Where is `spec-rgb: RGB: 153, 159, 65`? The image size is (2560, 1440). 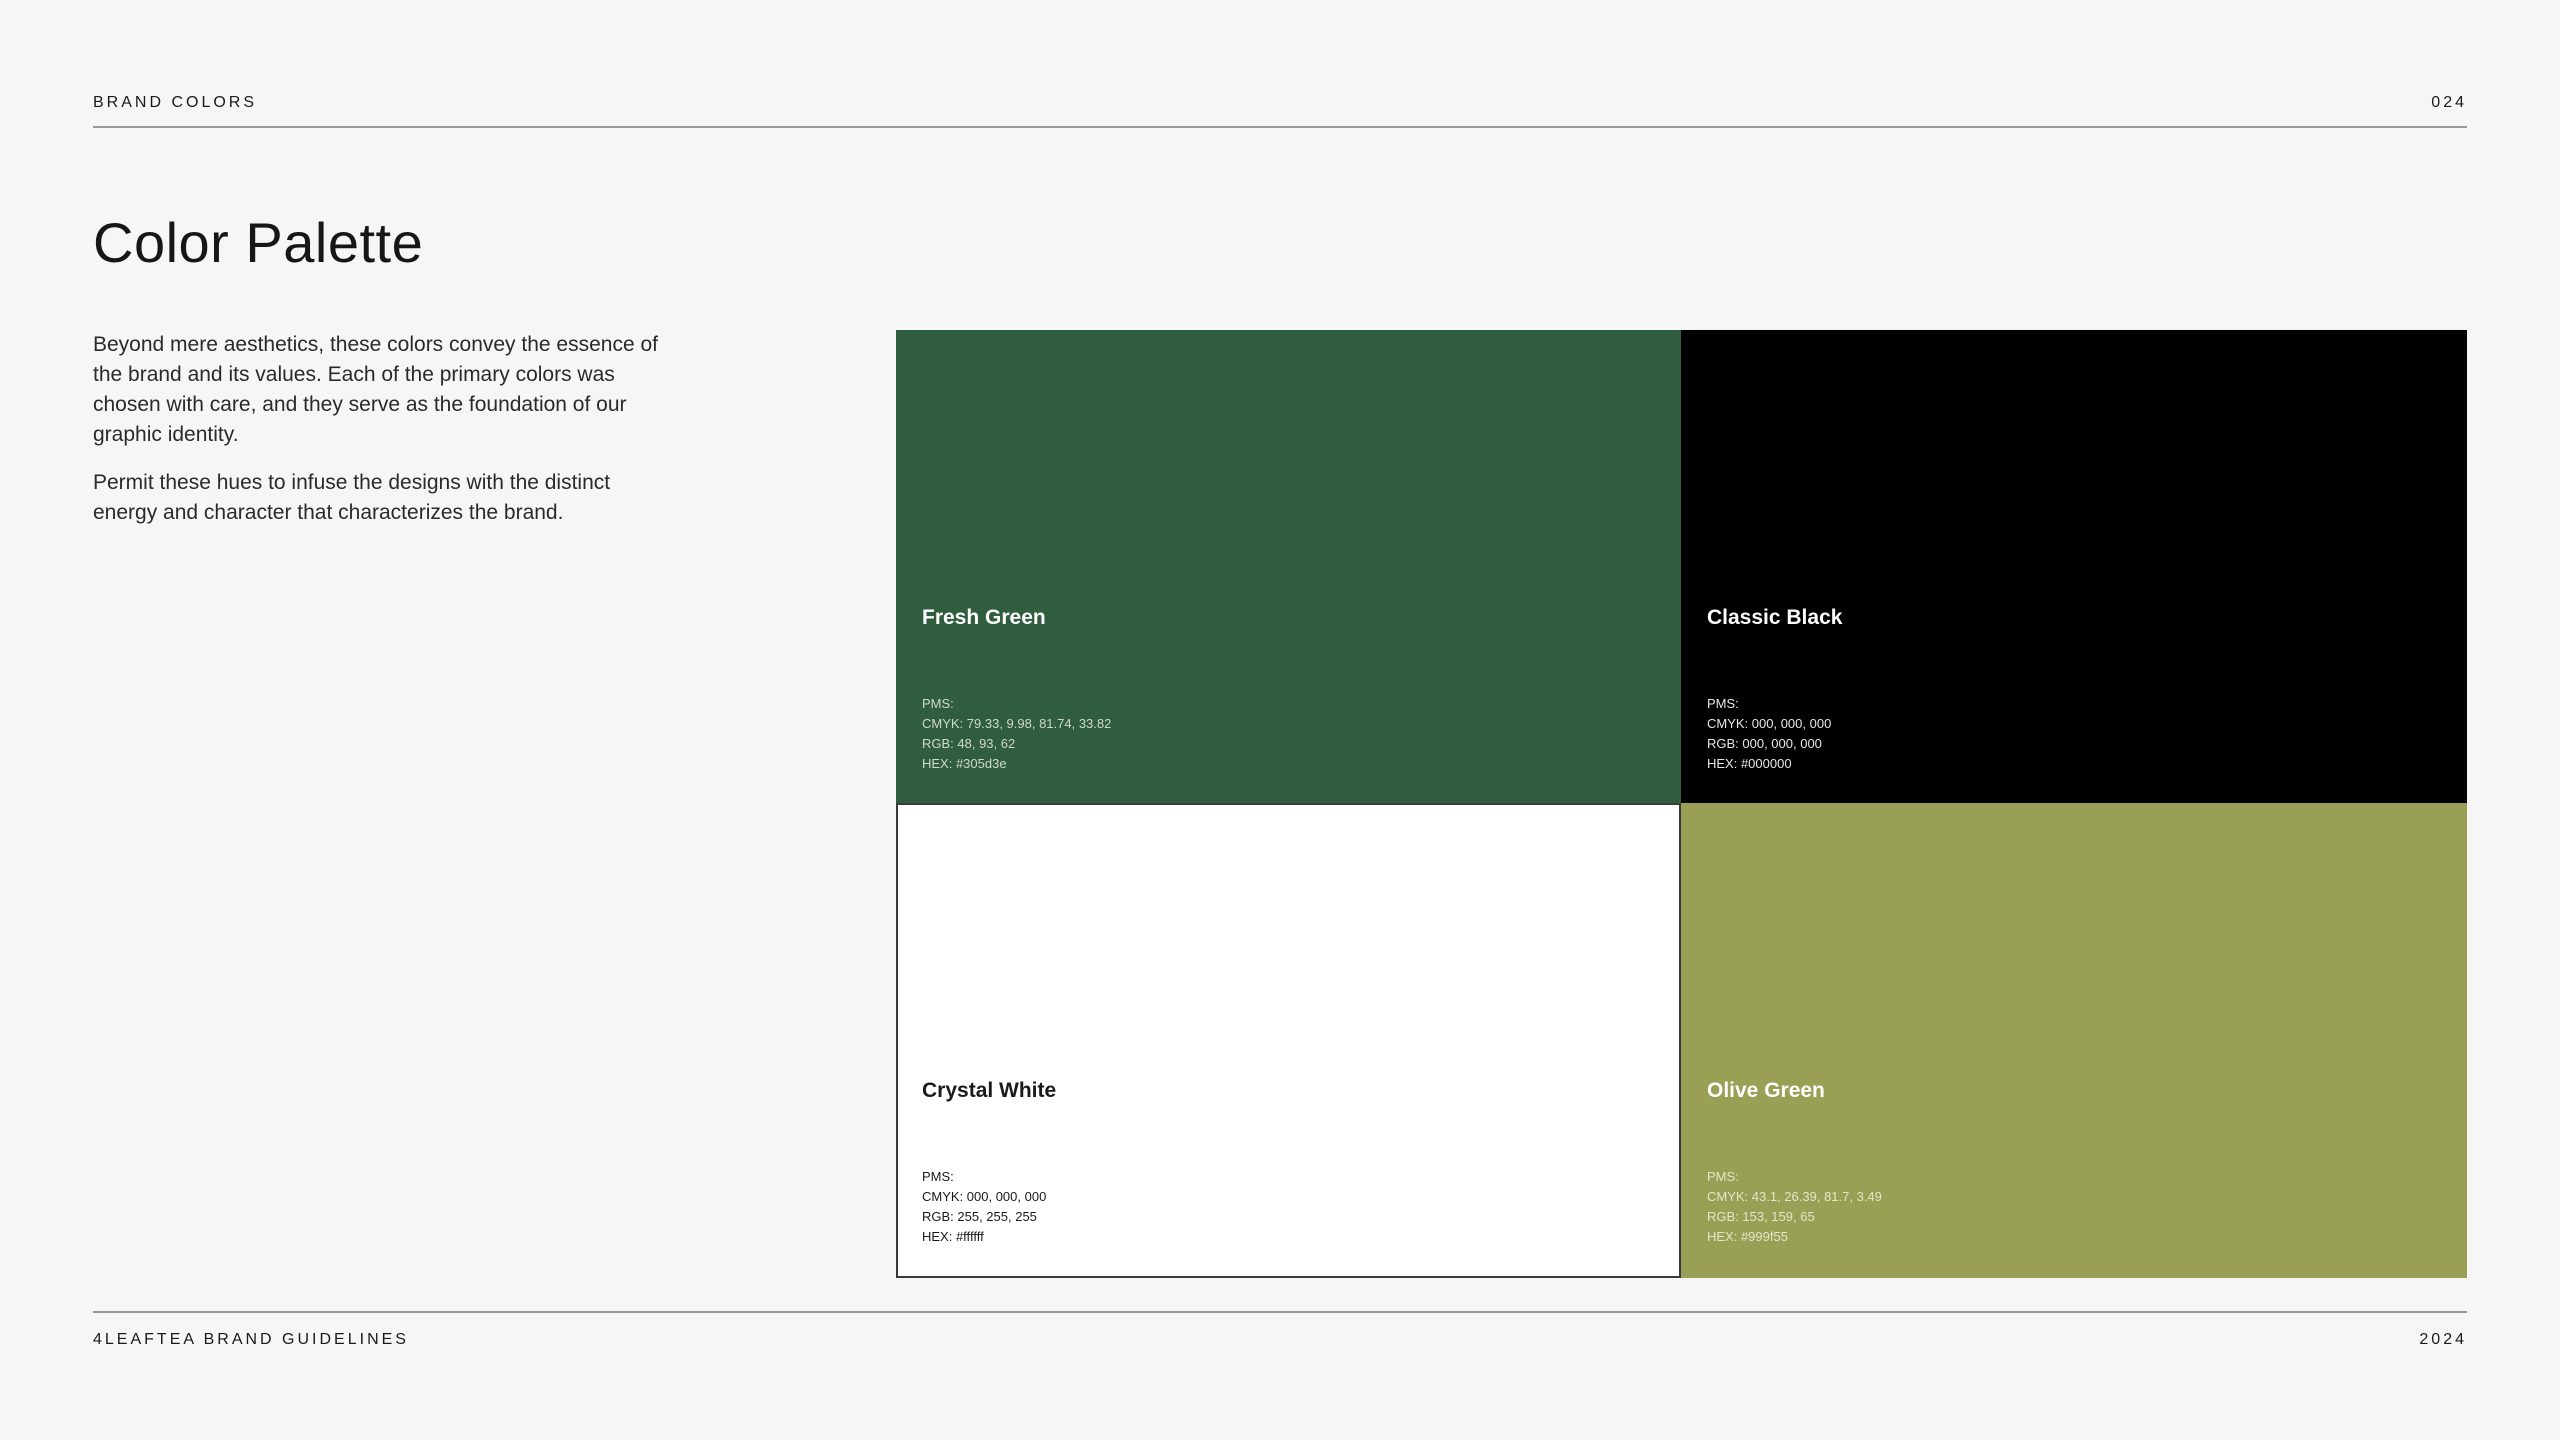 spec-rgb: RGB: 153, 159, 65 is located at coordinates (1761, 1216).